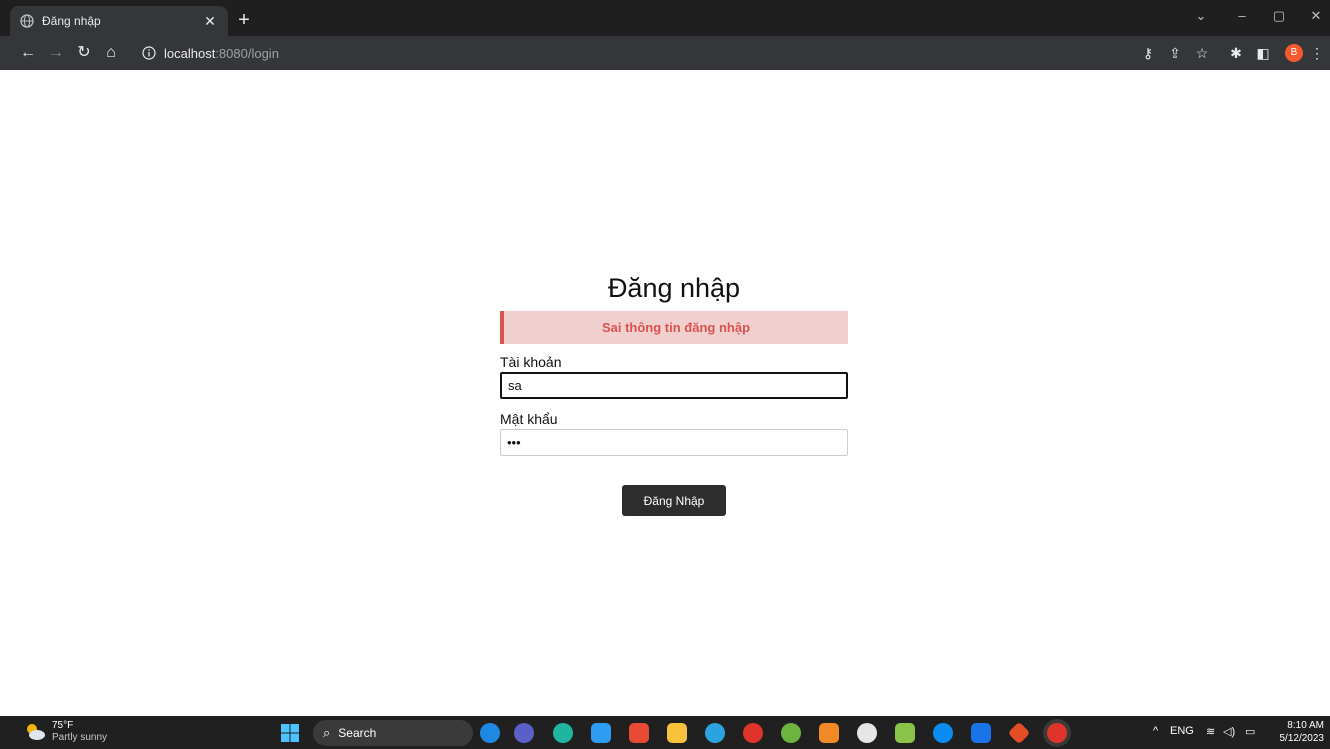 The width and height of the screenshot is (1330, 749). Describe the element at coordinates (905, 733) in the screenshot. I see `app-x-icon` at that location.